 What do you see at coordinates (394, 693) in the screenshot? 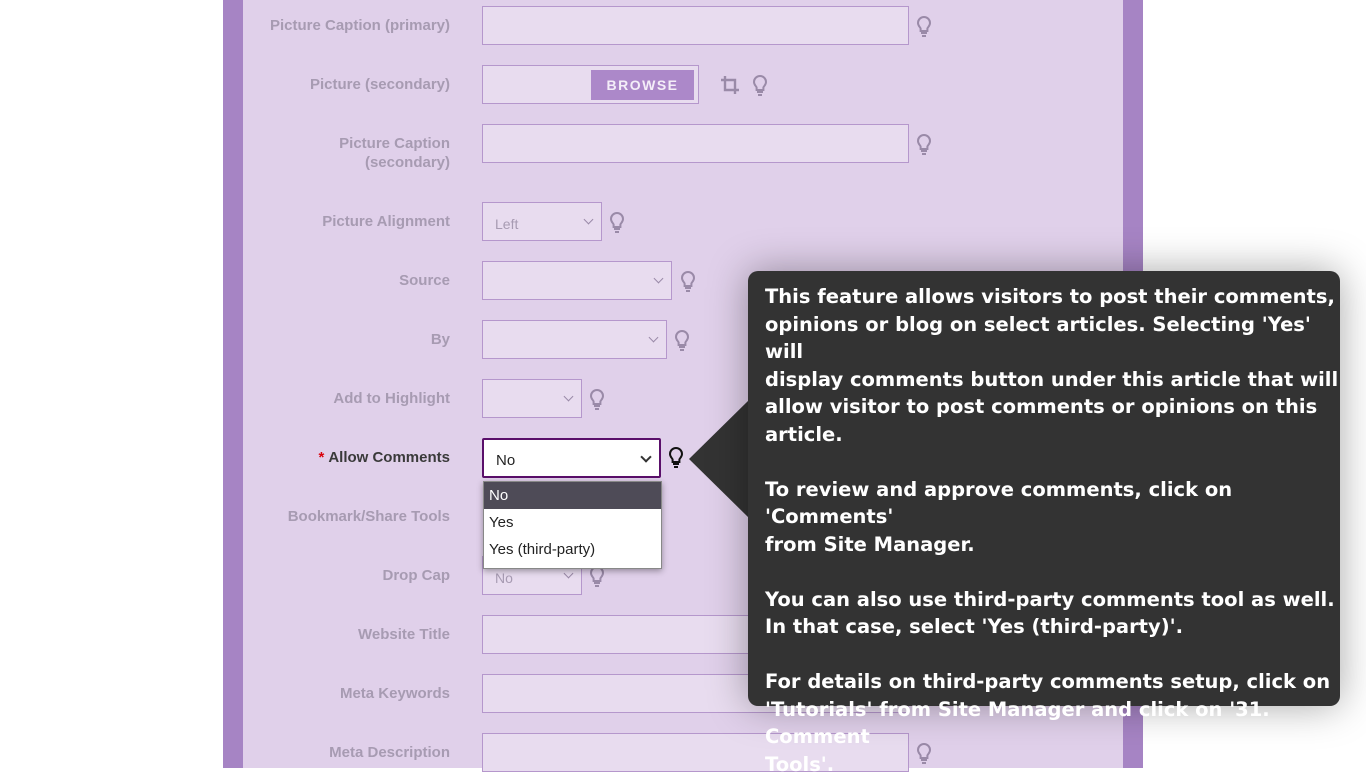
I see `meta-keywords-label: Meta Keywords` at bounding box center [394, 693].